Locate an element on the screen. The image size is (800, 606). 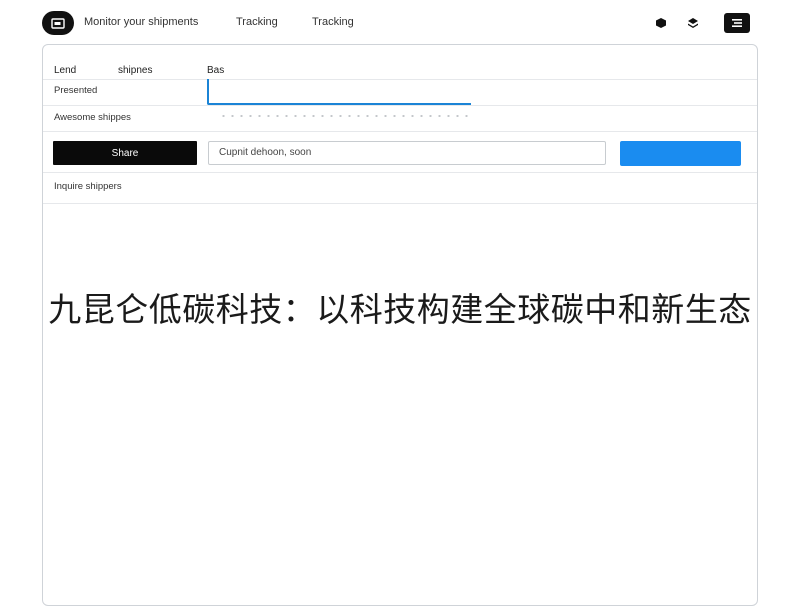
nav-monitor-shipments: Monitor your shipments is located at coordinates (141, 22).